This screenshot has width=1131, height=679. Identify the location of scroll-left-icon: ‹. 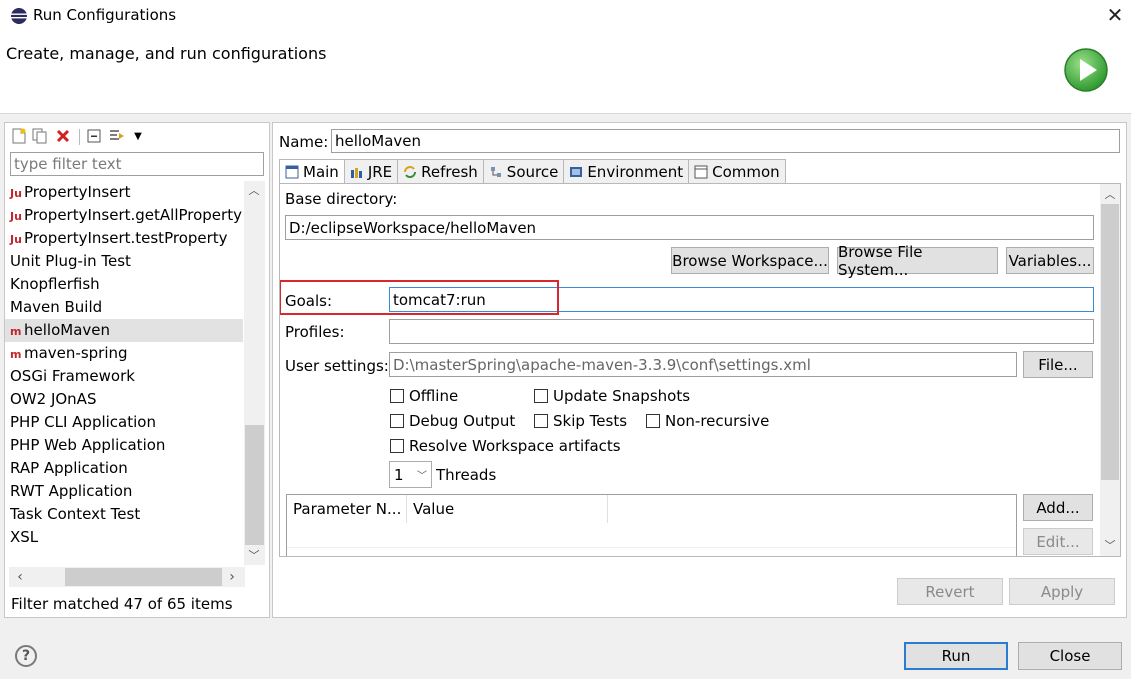
(20, 577).